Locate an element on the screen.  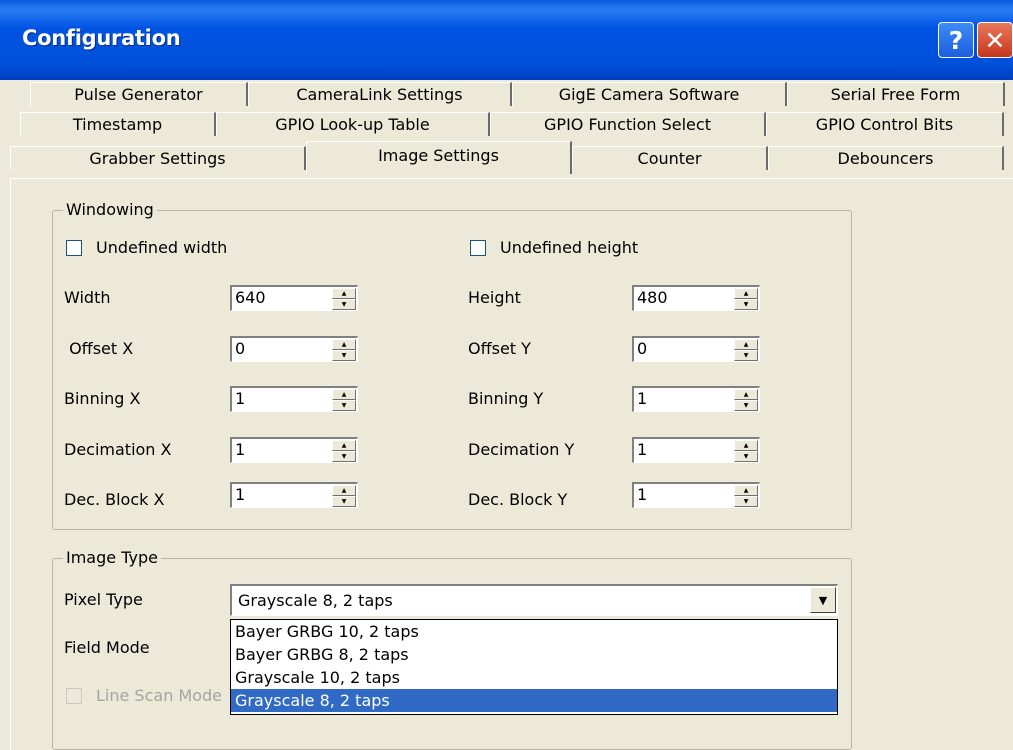
tab-serial-free-form: Serial Free Form is located at coordinates (896, 94).